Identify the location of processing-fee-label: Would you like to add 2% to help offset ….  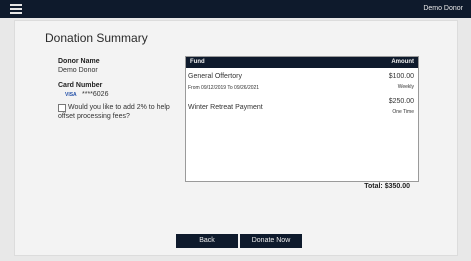
(114, 112).